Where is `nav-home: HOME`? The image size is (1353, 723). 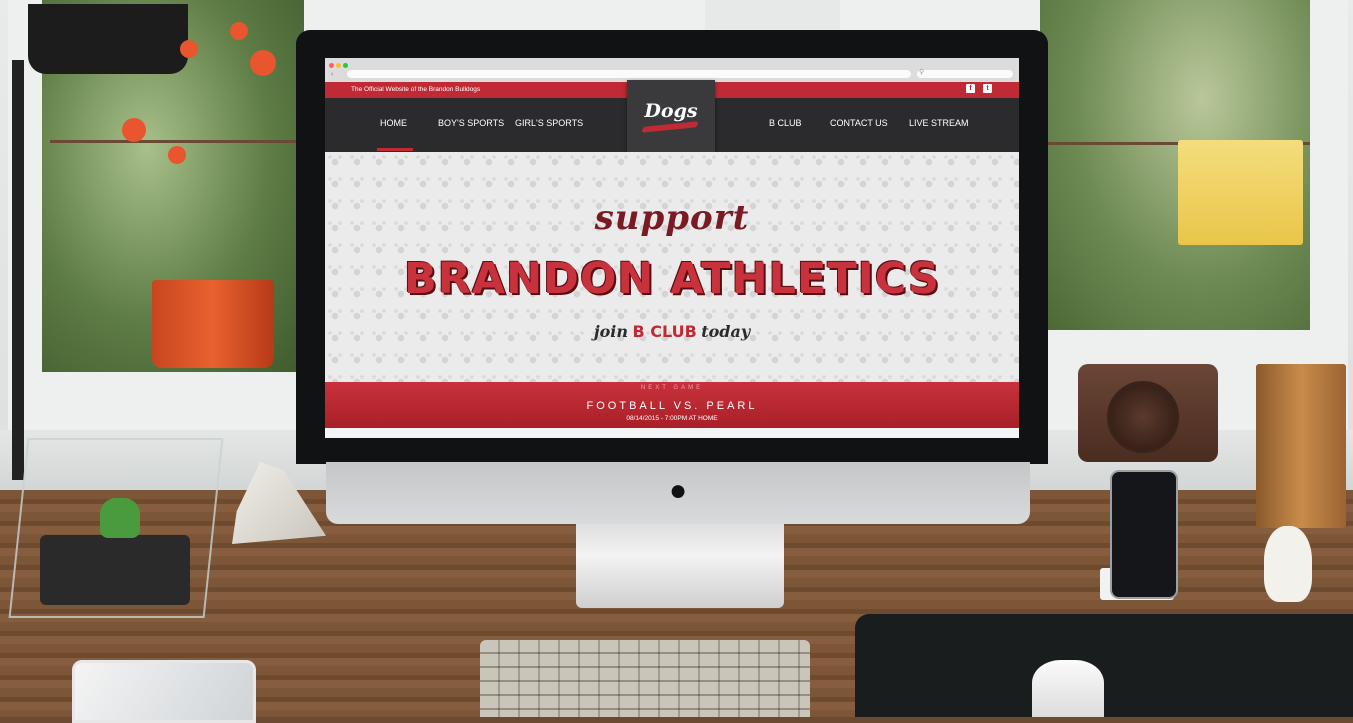 nav-home: HOME is located at coordinates (393, 123).